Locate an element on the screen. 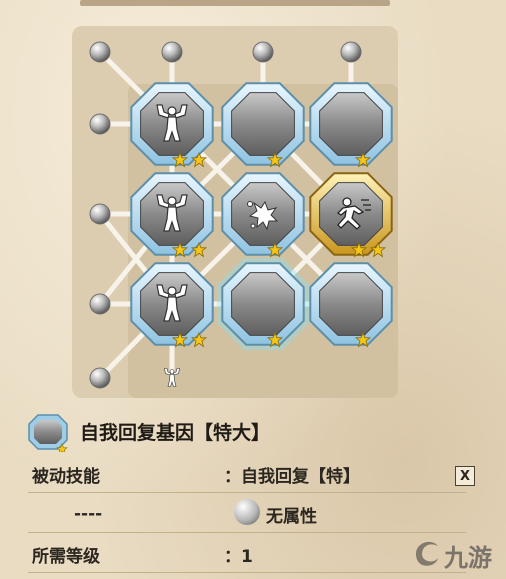 Image resolution: width=506 pixels, height=579 pixels. skill-name: 自我回复基因【特大】 is located at coordinates (175, 433).